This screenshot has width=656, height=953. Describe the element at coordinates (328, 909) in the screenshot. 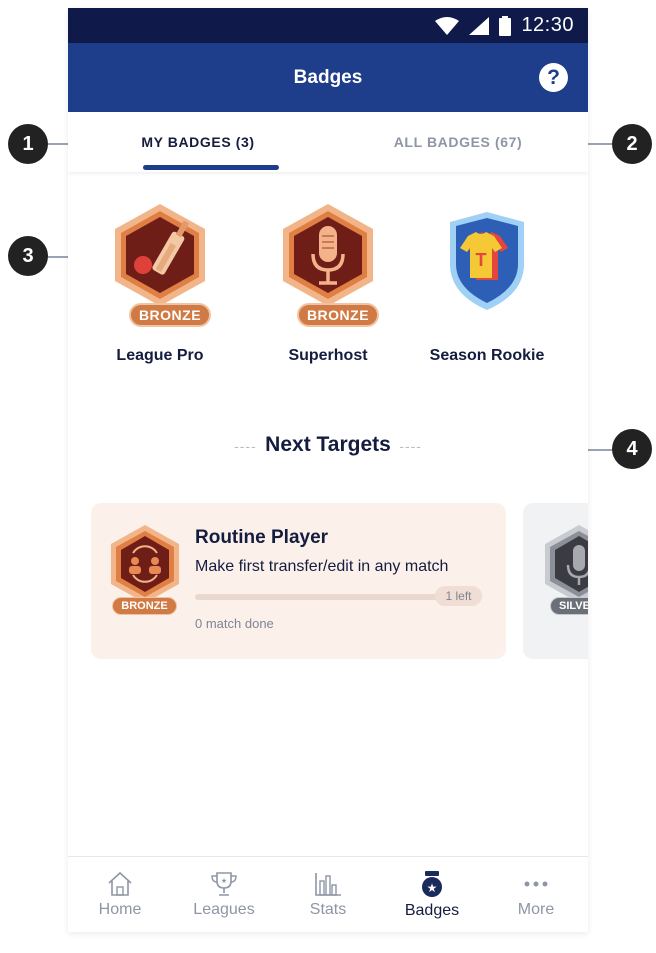

I see `nav-label: Stats` at that location.